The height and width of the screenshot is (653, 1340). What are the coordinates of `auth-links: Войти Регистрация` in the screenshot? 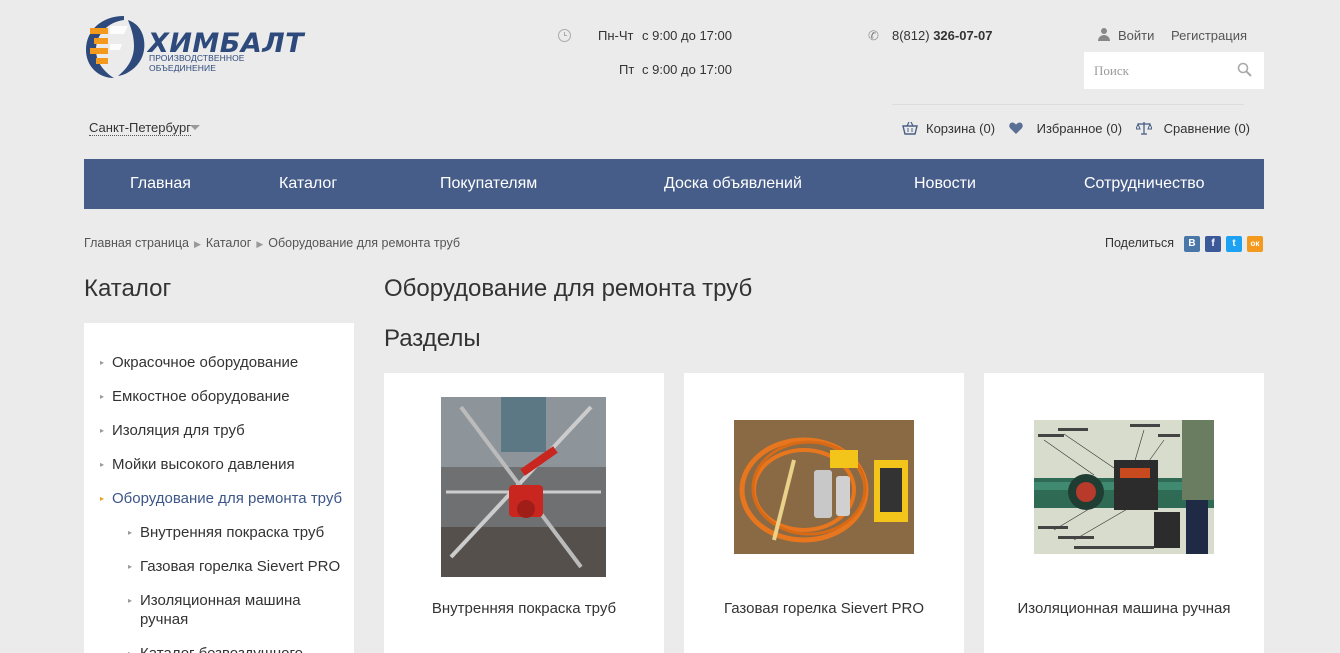 It's located at (1172, 35).